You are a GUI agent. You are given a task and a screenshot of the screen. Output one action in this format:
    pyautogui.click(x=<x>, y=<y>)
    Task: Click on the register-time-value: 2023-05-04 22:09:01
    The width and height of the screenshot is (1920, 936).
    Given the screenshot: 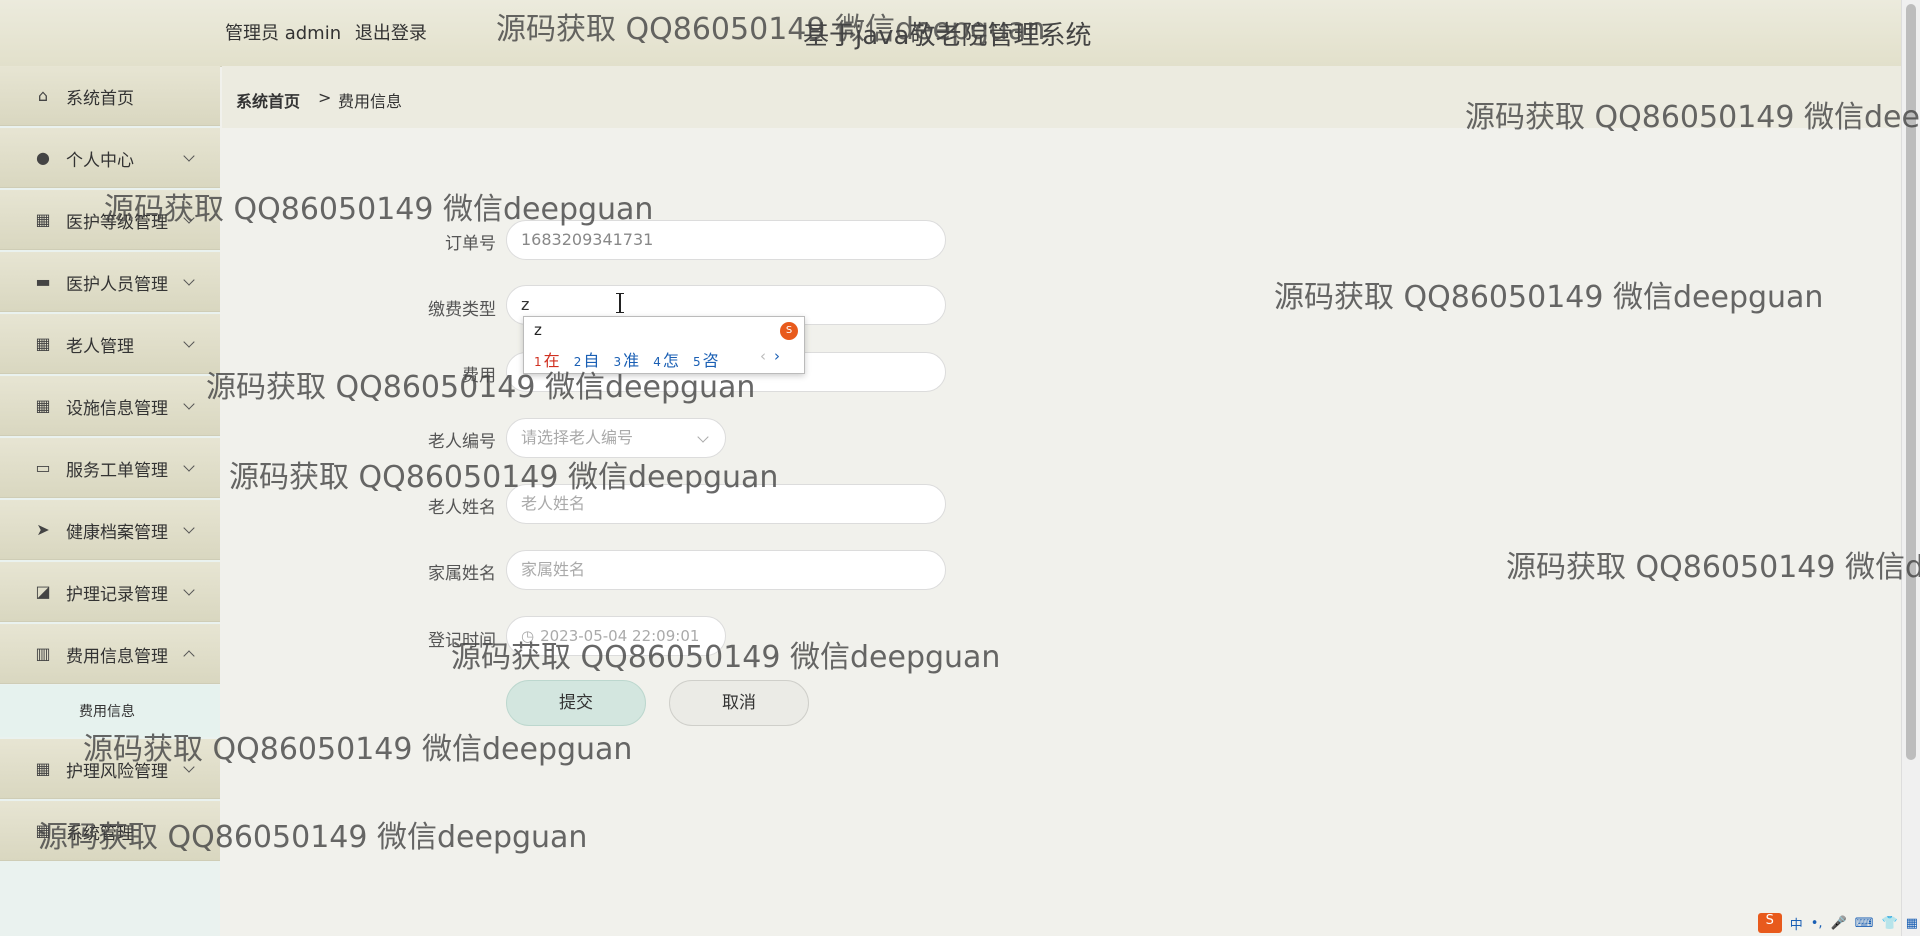 What is the action you would take?
    pyautogui.click(x=620, y=636)
    